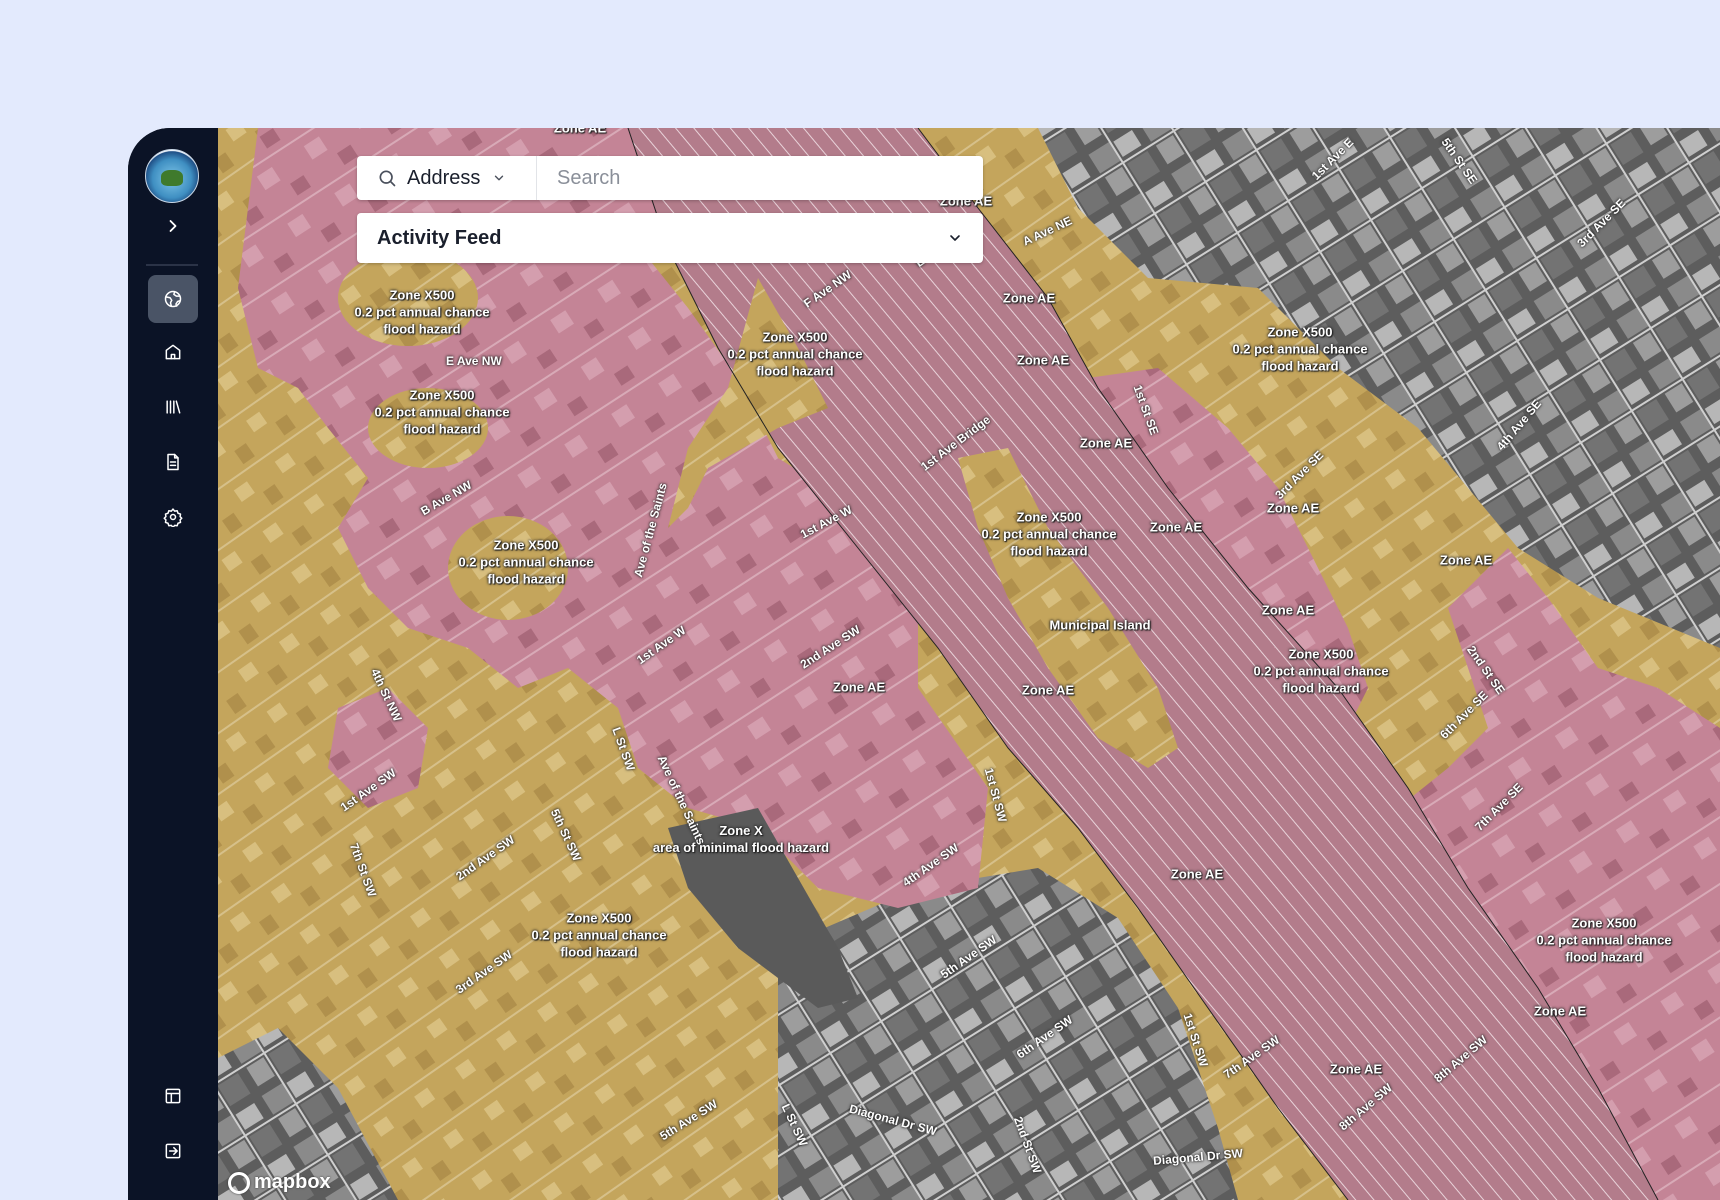 This screenshot has height=1200, width=1720. I want to click on map-icon, so click(173, 299).